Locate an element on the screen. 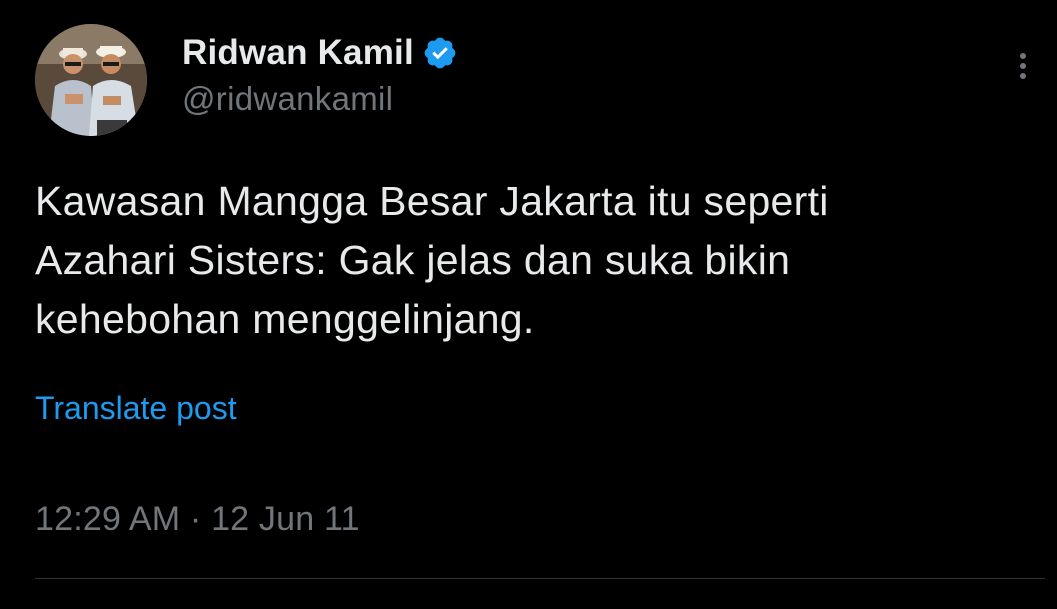  author-handle: @ridwankamil is located at coordinates (287, 99).